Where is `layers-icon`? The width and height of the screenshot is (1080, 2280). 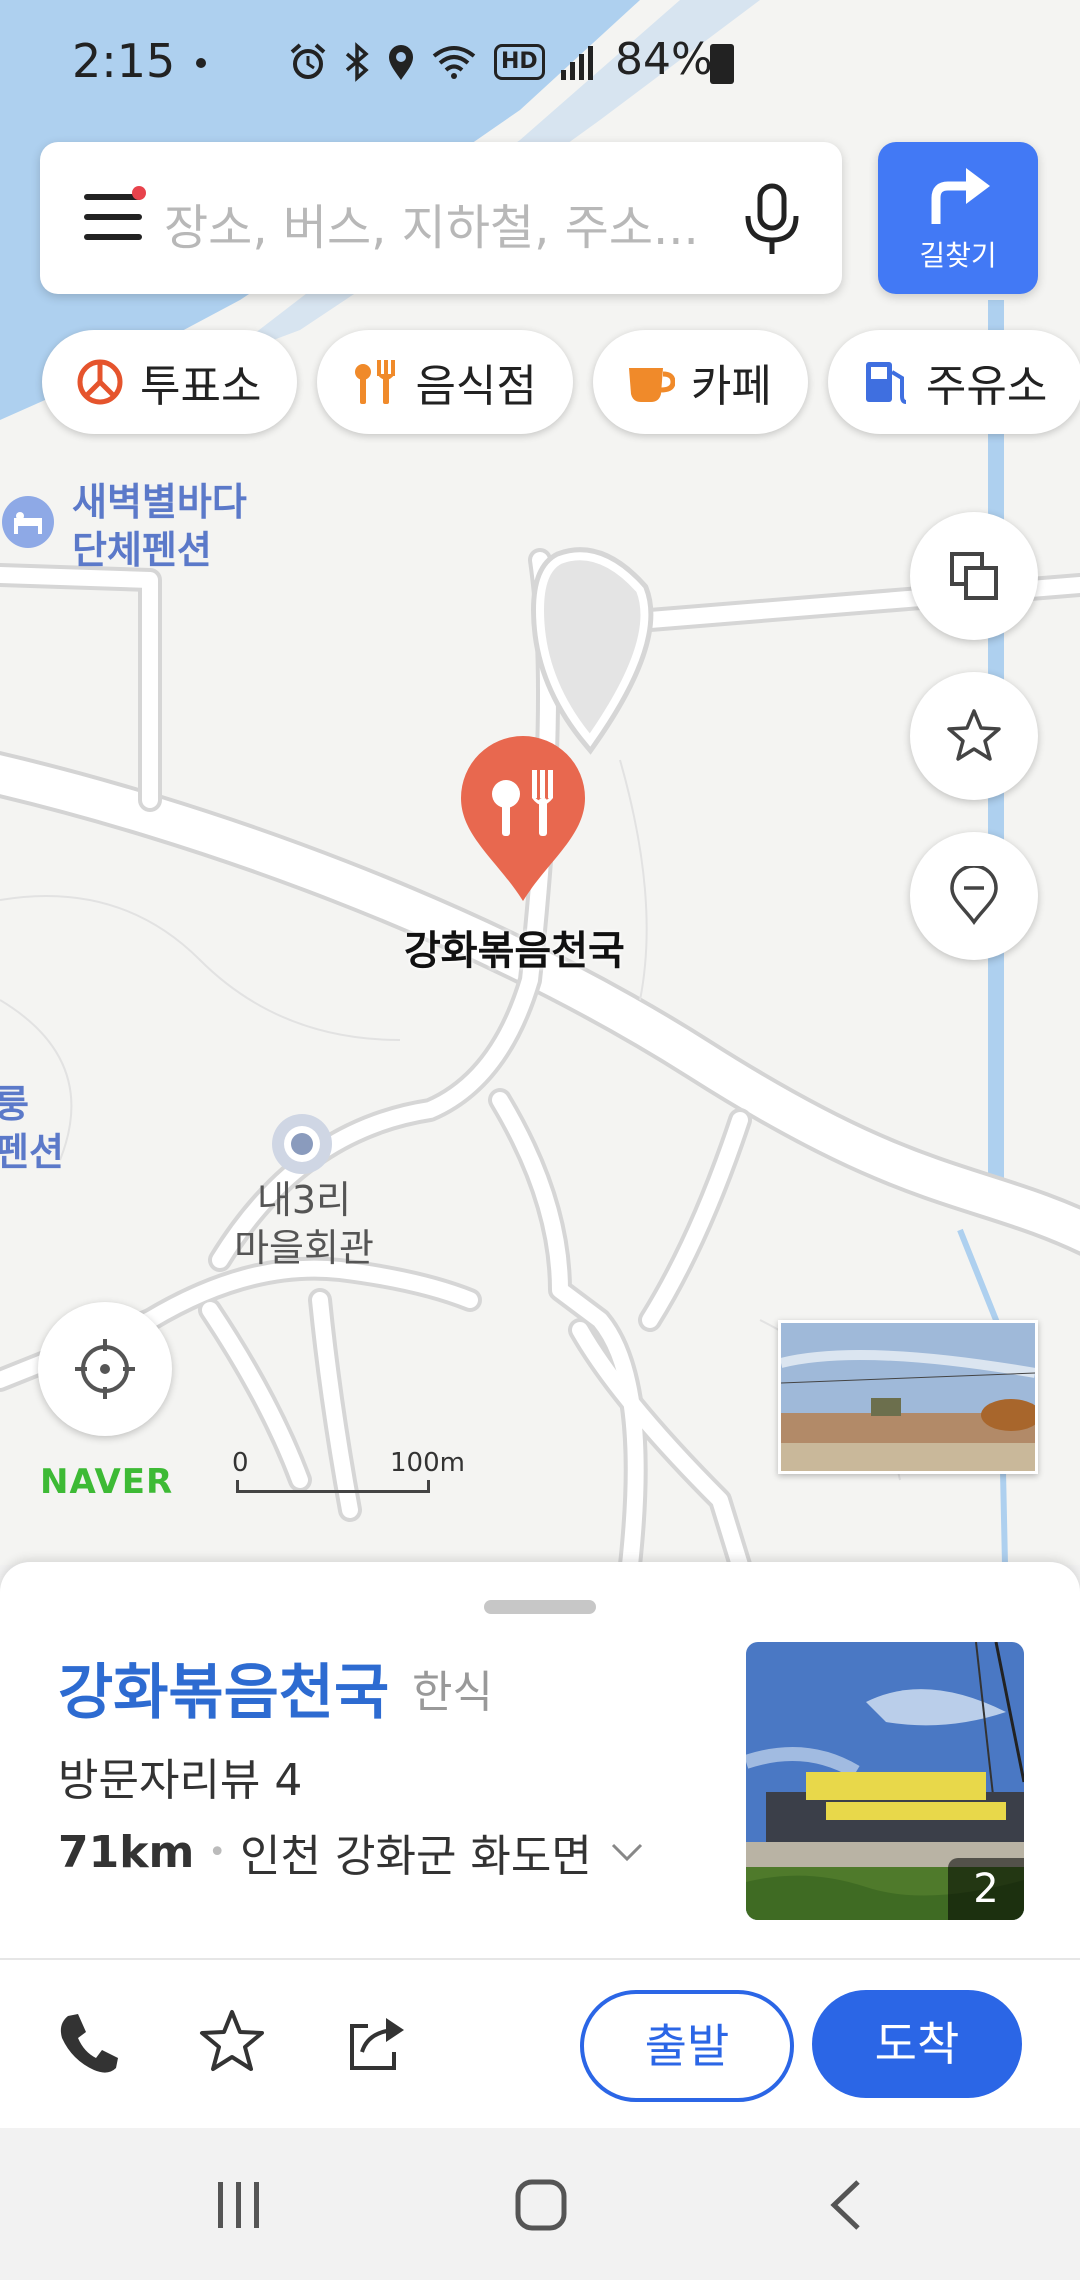
layers-icon is located at coordinates (974, 576).